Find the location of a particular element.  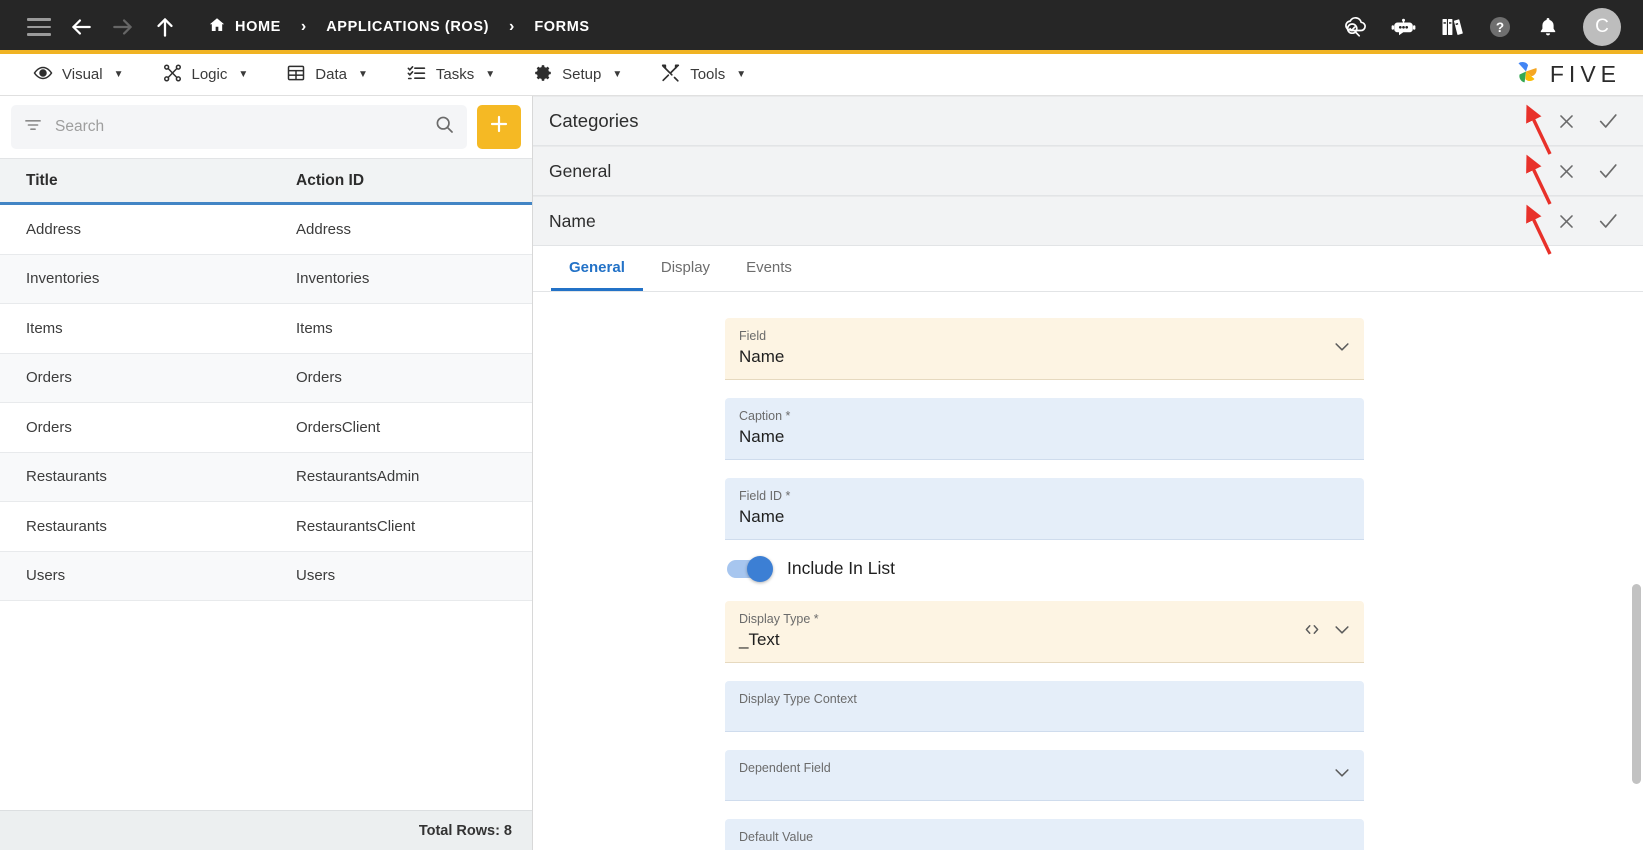

panel-title-name: Name is located at coordinates (572, 220).